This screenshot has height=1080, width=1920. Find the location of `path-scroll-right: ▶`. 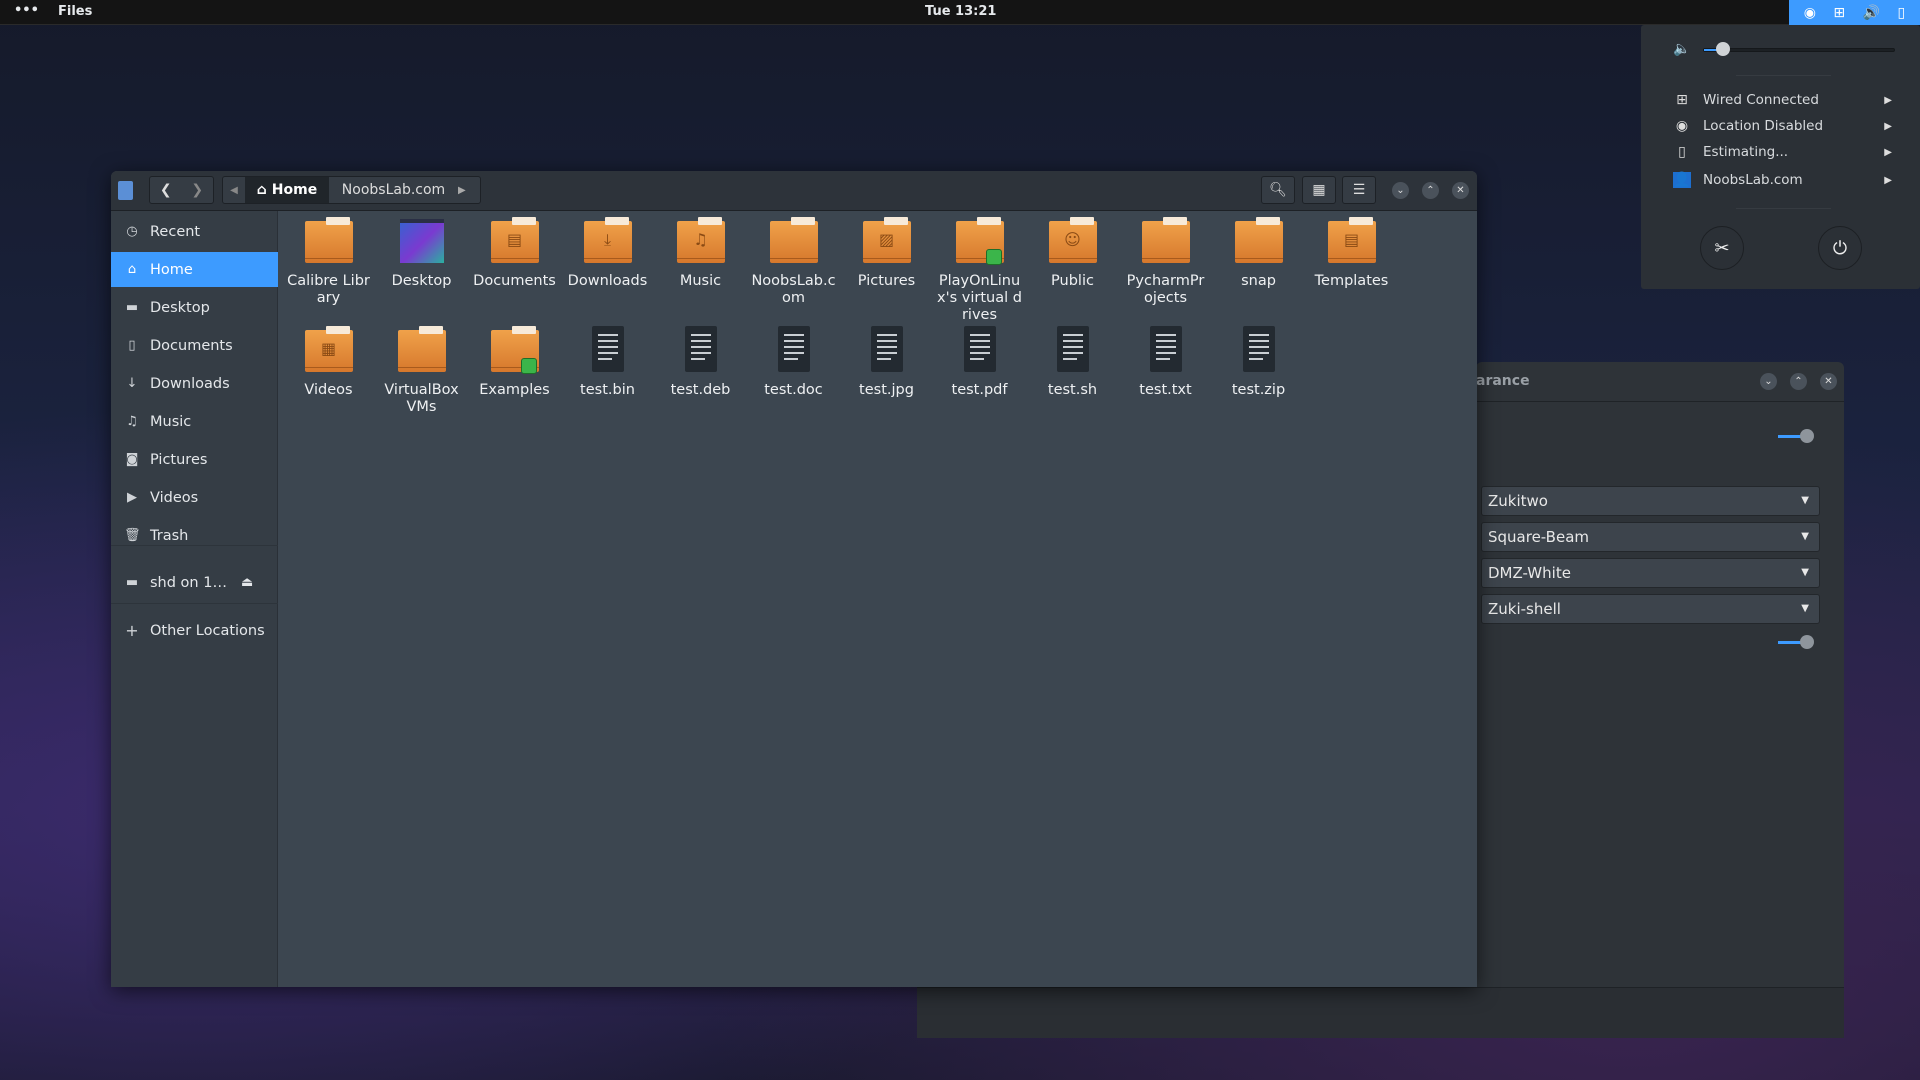

path-scroll-right: ▶ is located at coordinates (462, 190).